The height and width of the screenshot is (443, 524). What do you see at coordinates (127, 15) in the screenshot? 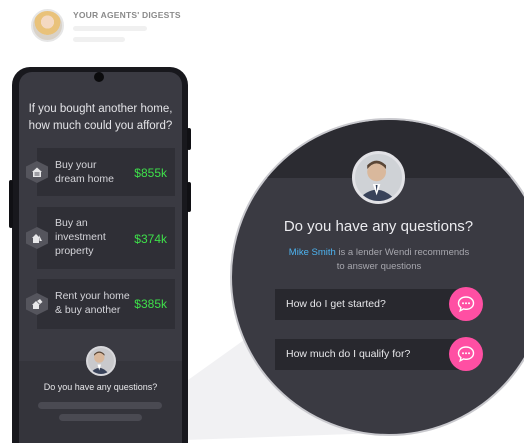
I see `digest-title: YOUR AGENTS' DIGESTS` at bounding box center [127, 15].